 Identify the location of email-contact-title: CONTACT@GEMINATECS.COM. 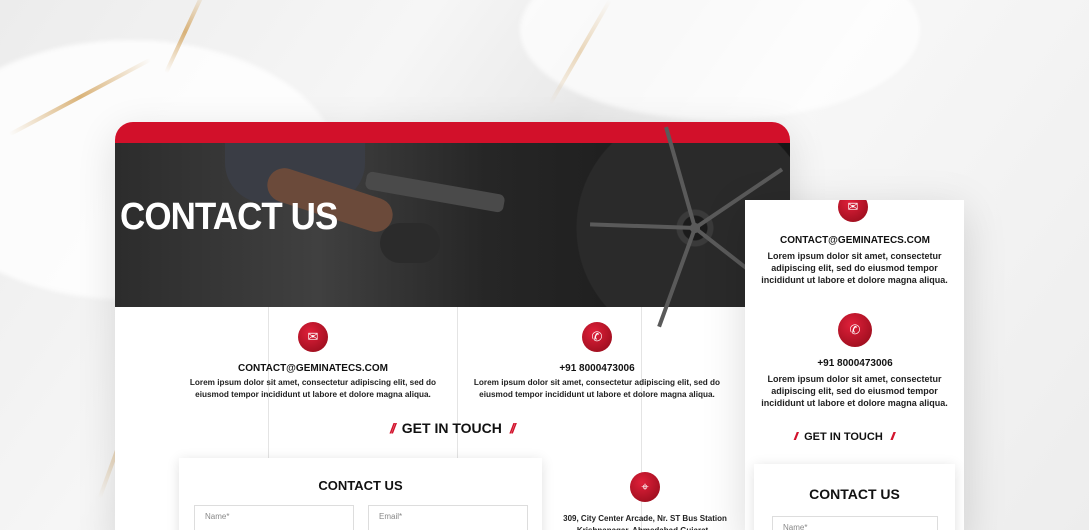
(313, 368).